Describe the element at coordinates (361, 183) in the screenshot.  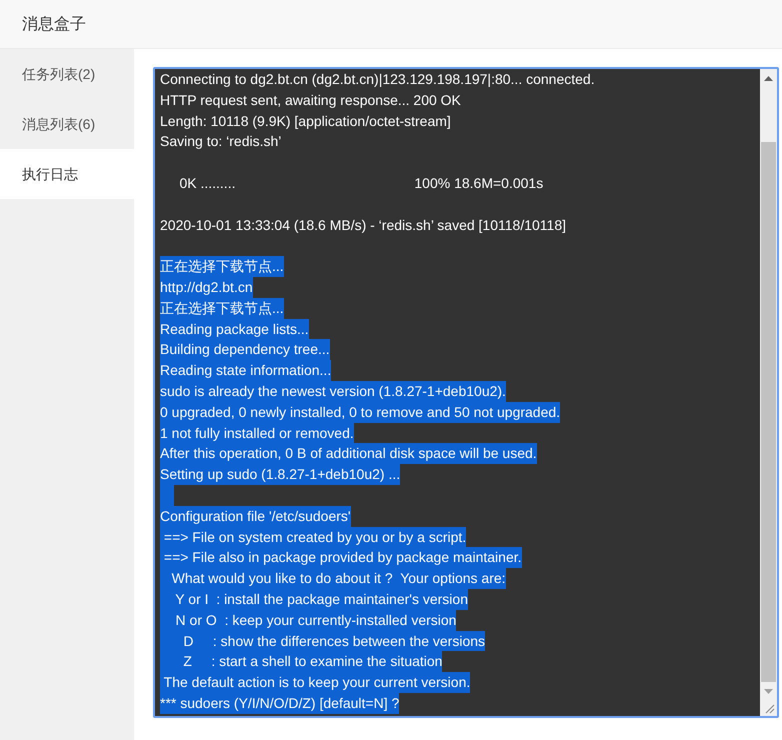
I see `log-line: 0K ......... 100% 18.6M=0.001s` at that location.